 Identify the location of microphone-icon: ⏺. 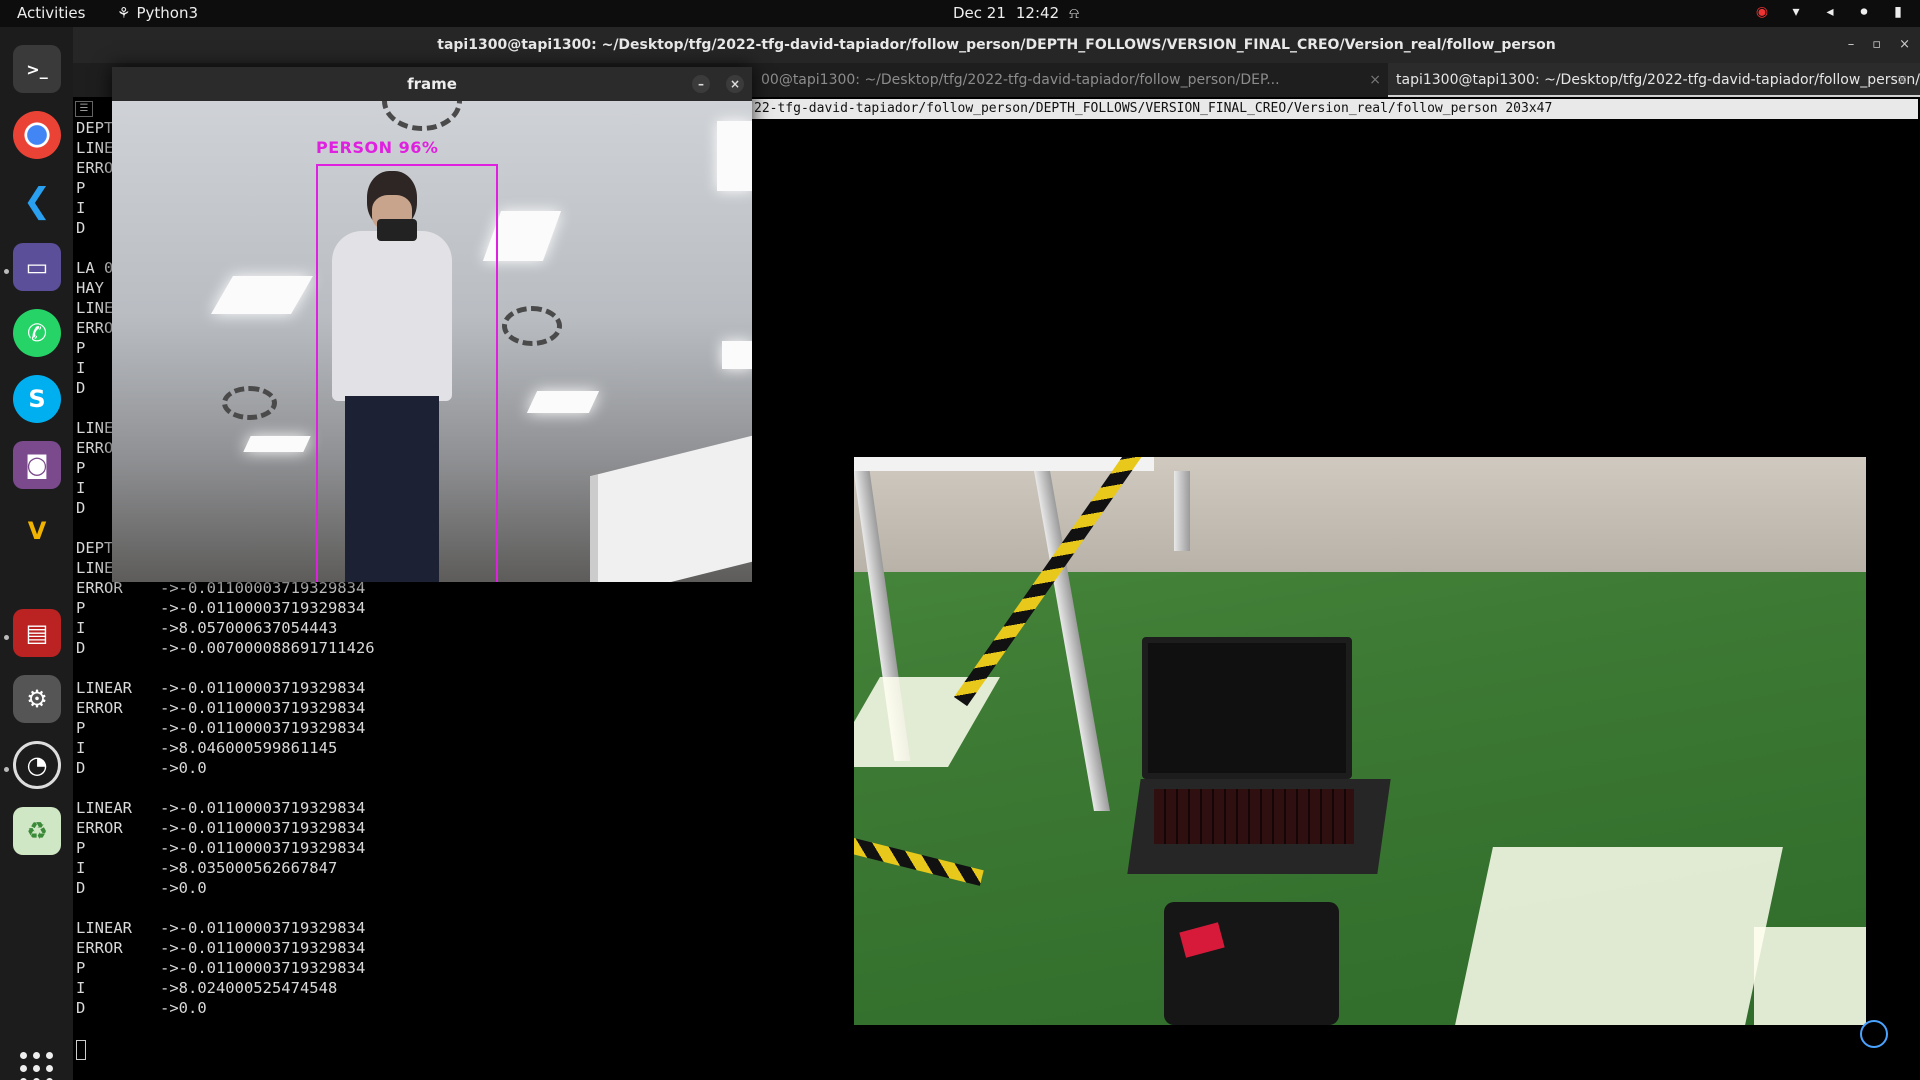
(1864, 12).